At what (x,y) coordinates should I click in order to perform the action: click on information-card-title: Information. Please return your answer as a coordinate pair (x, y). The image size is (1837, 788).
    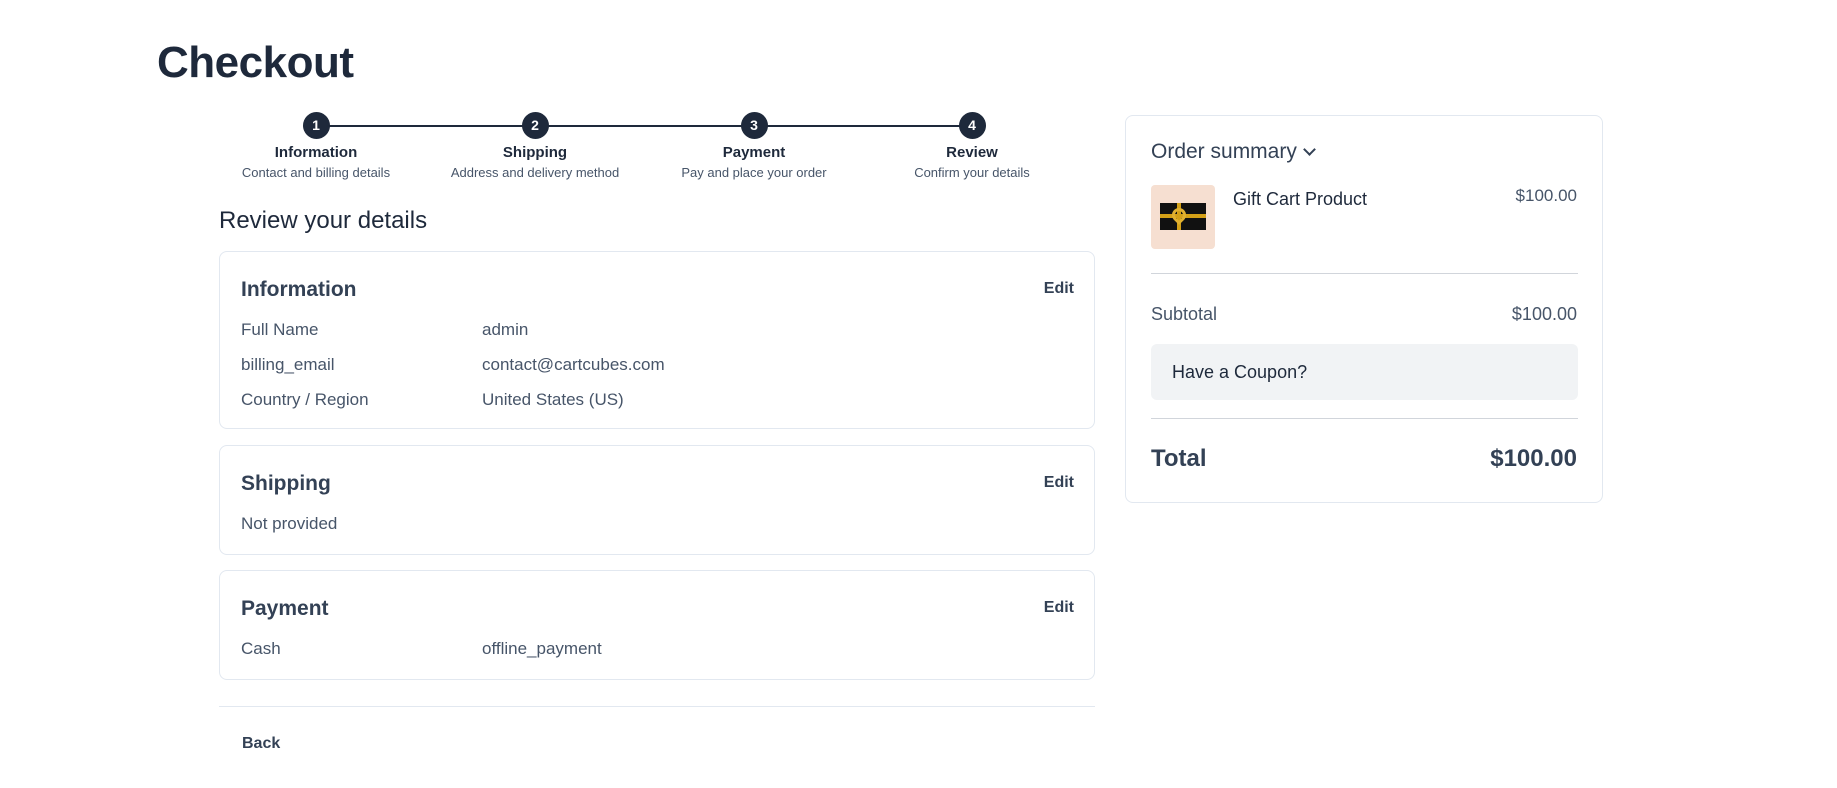
    Looking at the image, I should click on (299, 289).